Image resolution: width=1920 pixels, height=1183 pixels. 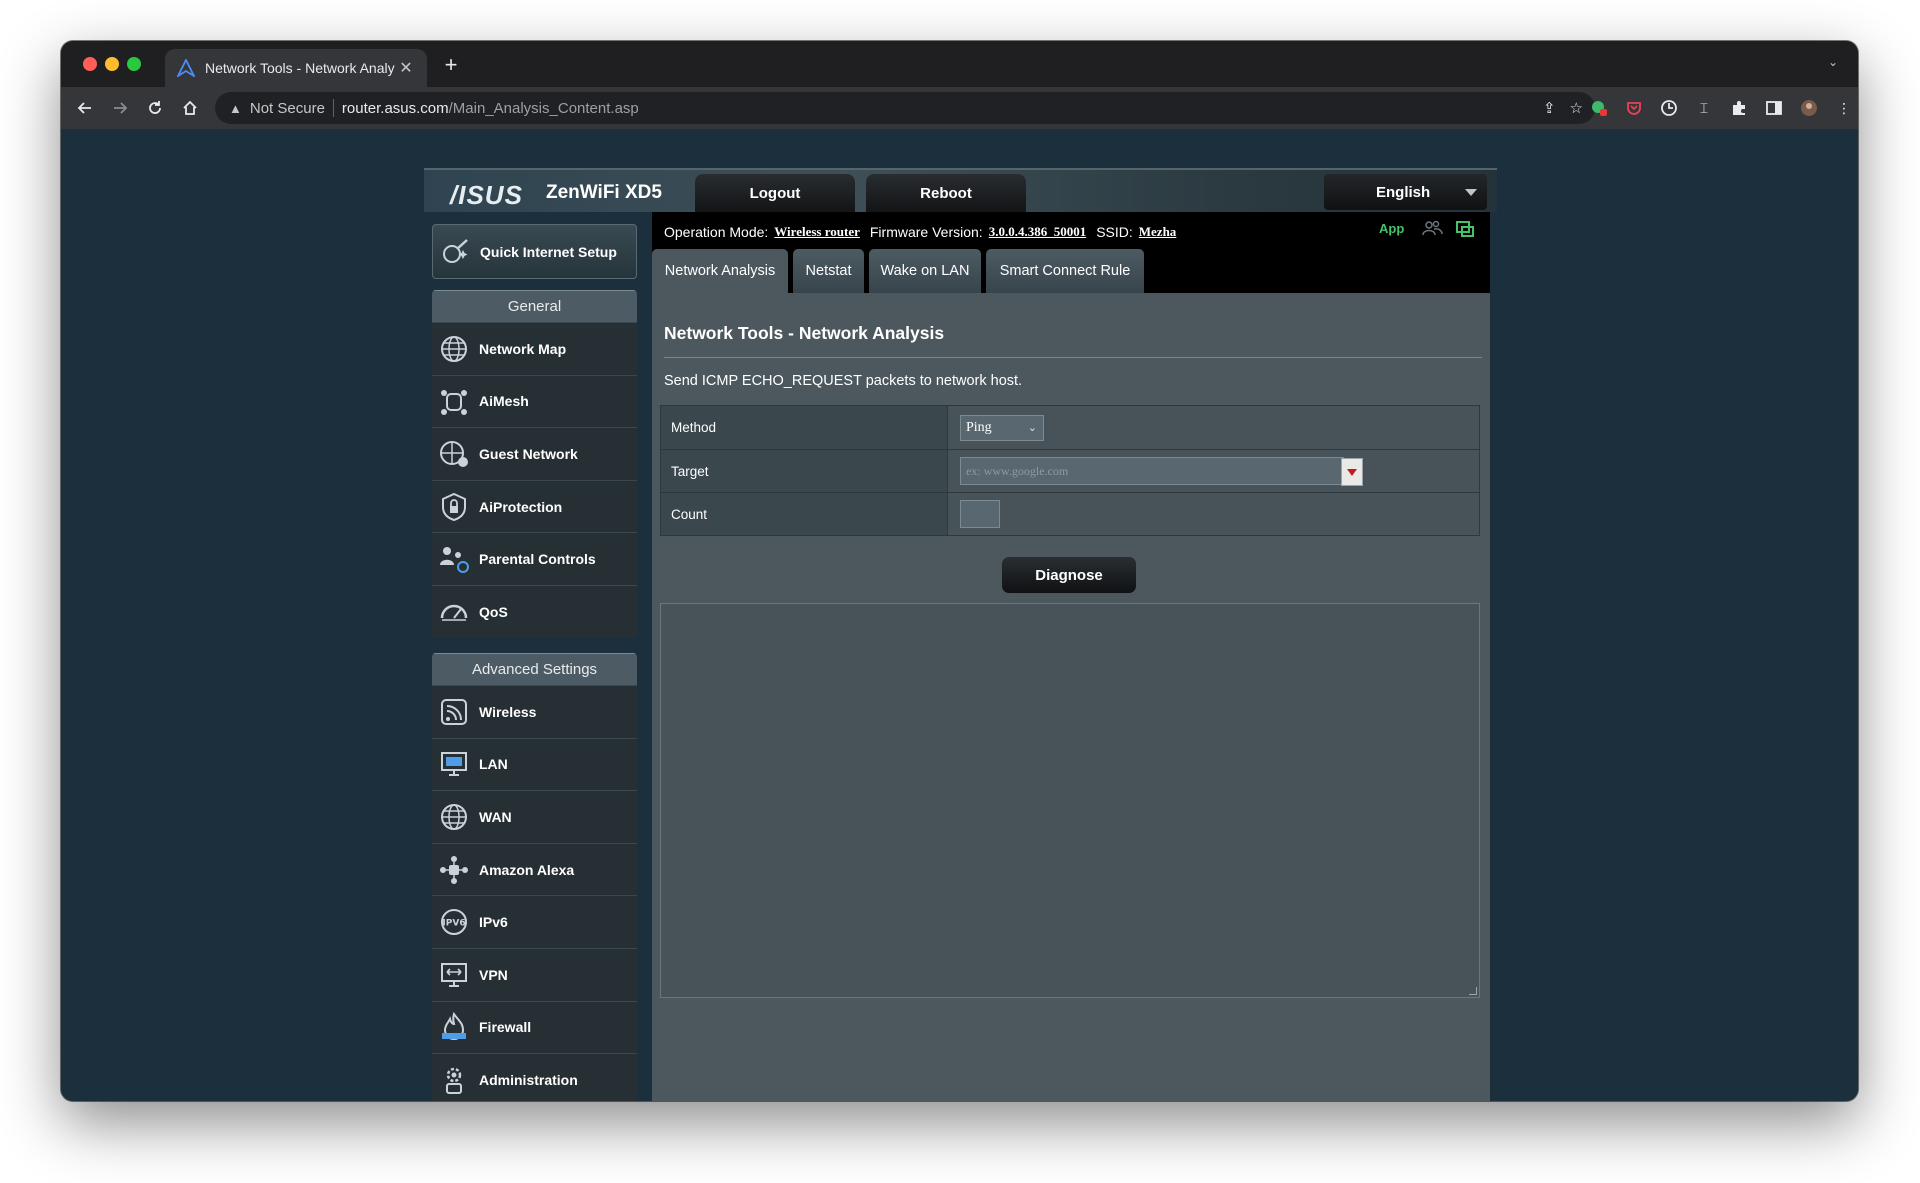 What do you see at coordinates (534, 816) in the screenshot?
I see `sidebar-item-wan: WAN` at bounding box center [534, 816].